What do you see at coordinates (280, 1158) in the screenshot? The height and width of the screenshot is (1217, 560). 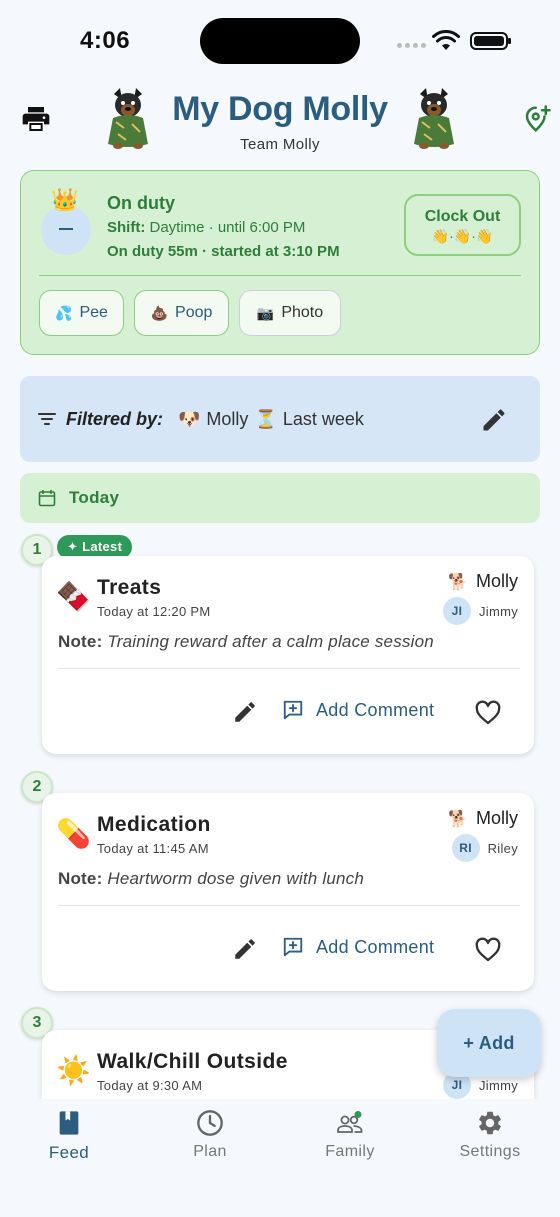 I see `tab-bar: Feed Plan Family Settings` at bounding box center [280, 1158].